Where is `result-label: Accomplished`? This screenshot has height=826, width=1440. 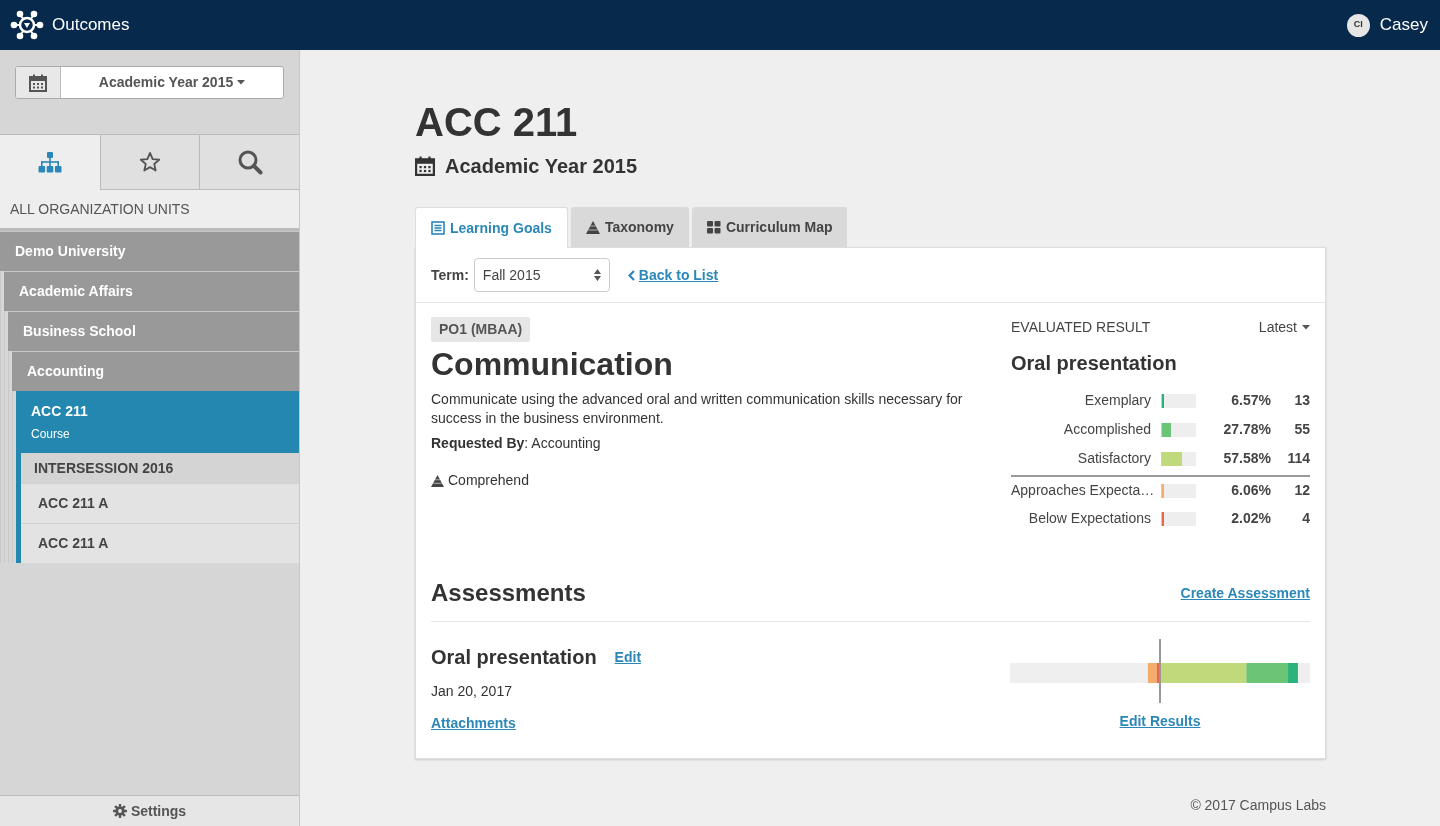
result-label: Accomplished is located at coordinates (1107, 429).